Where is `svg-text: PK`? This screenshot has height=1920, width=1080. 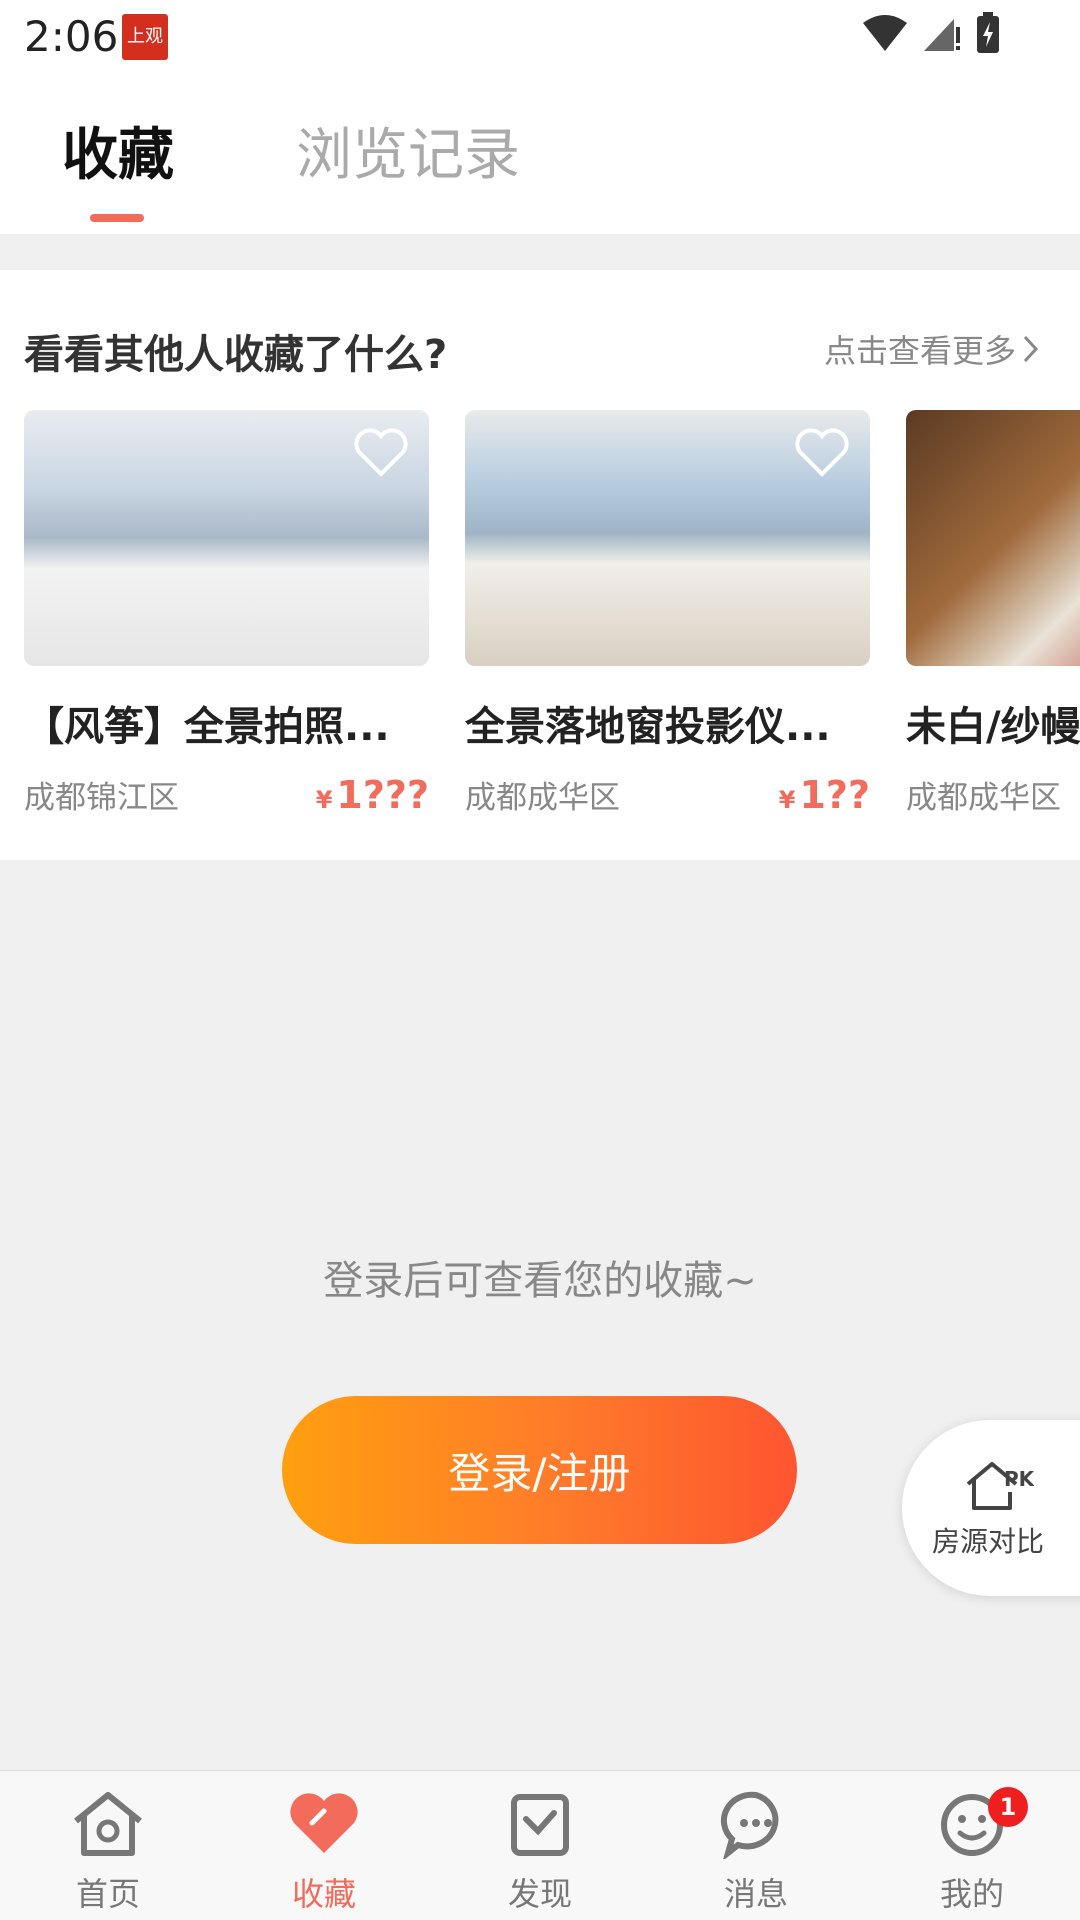 svg-text: PK is located at coordinates (1019, 1479).